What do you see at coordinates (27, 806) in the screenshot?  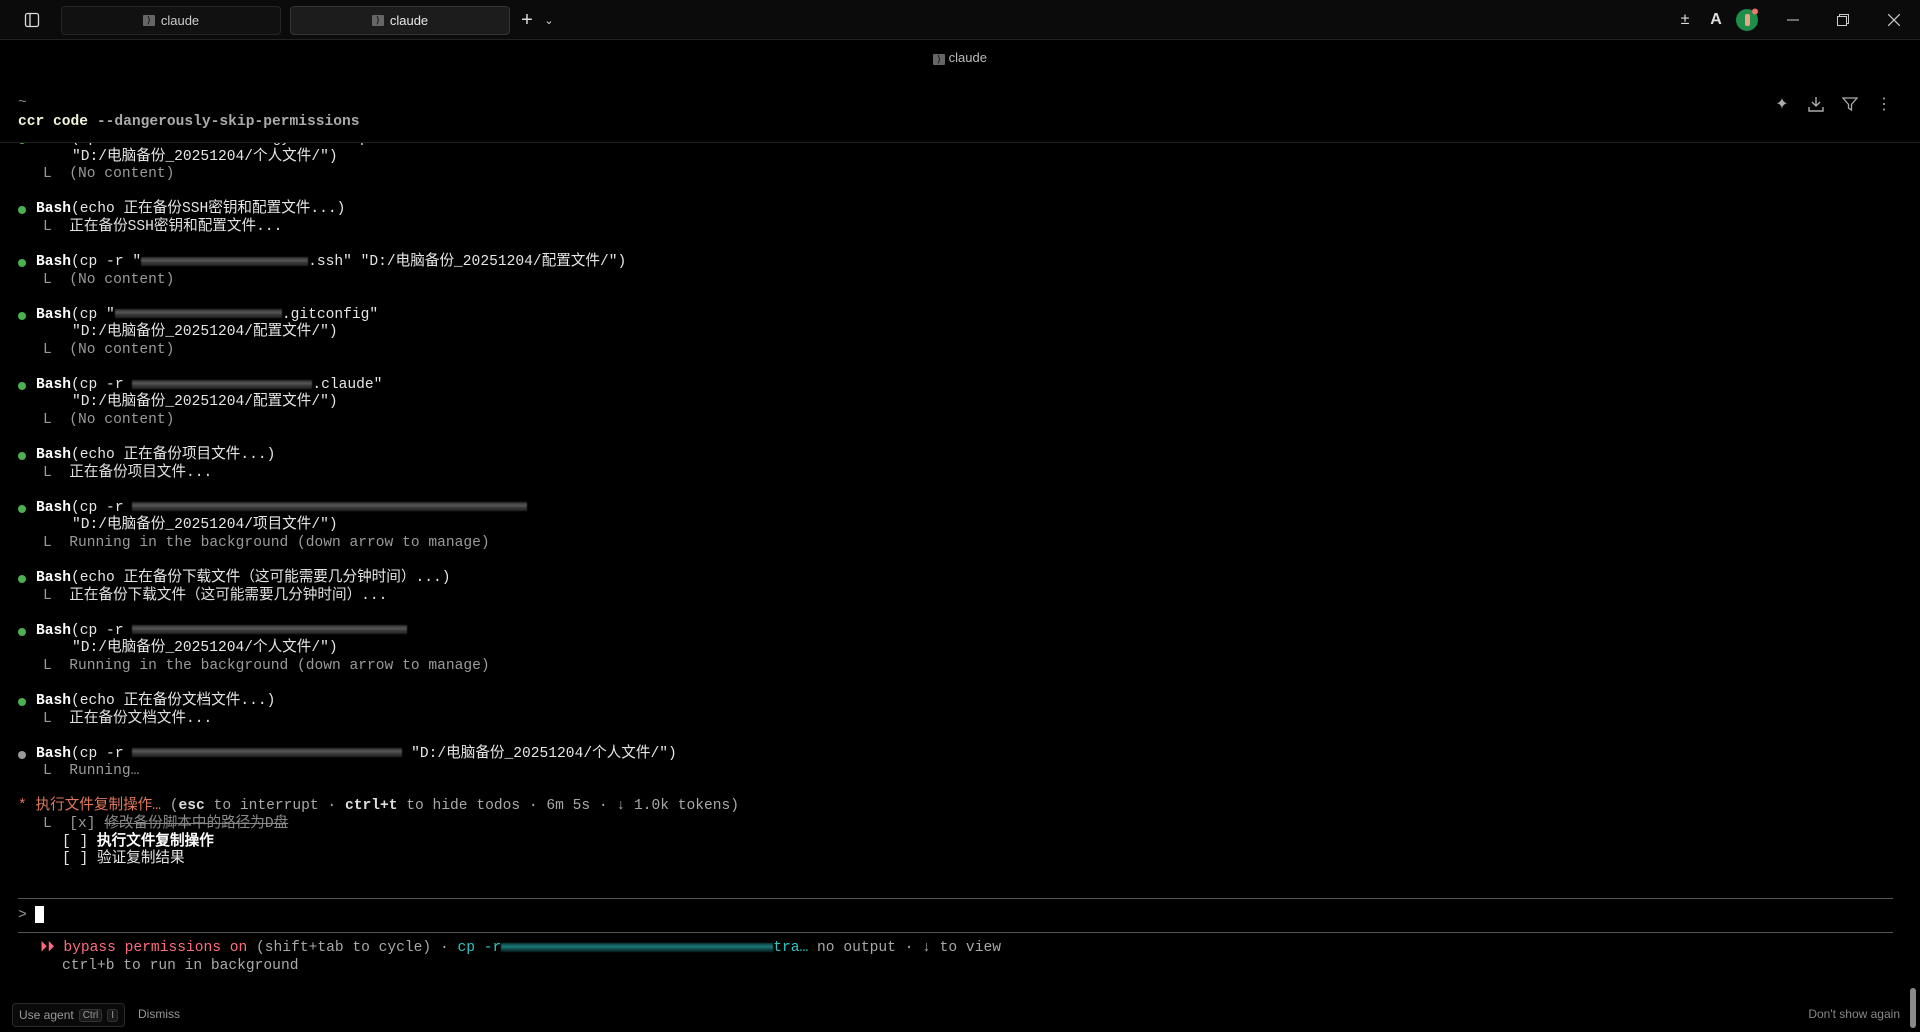 I see `spinner-icon: *` at bounding box center [27, 806].